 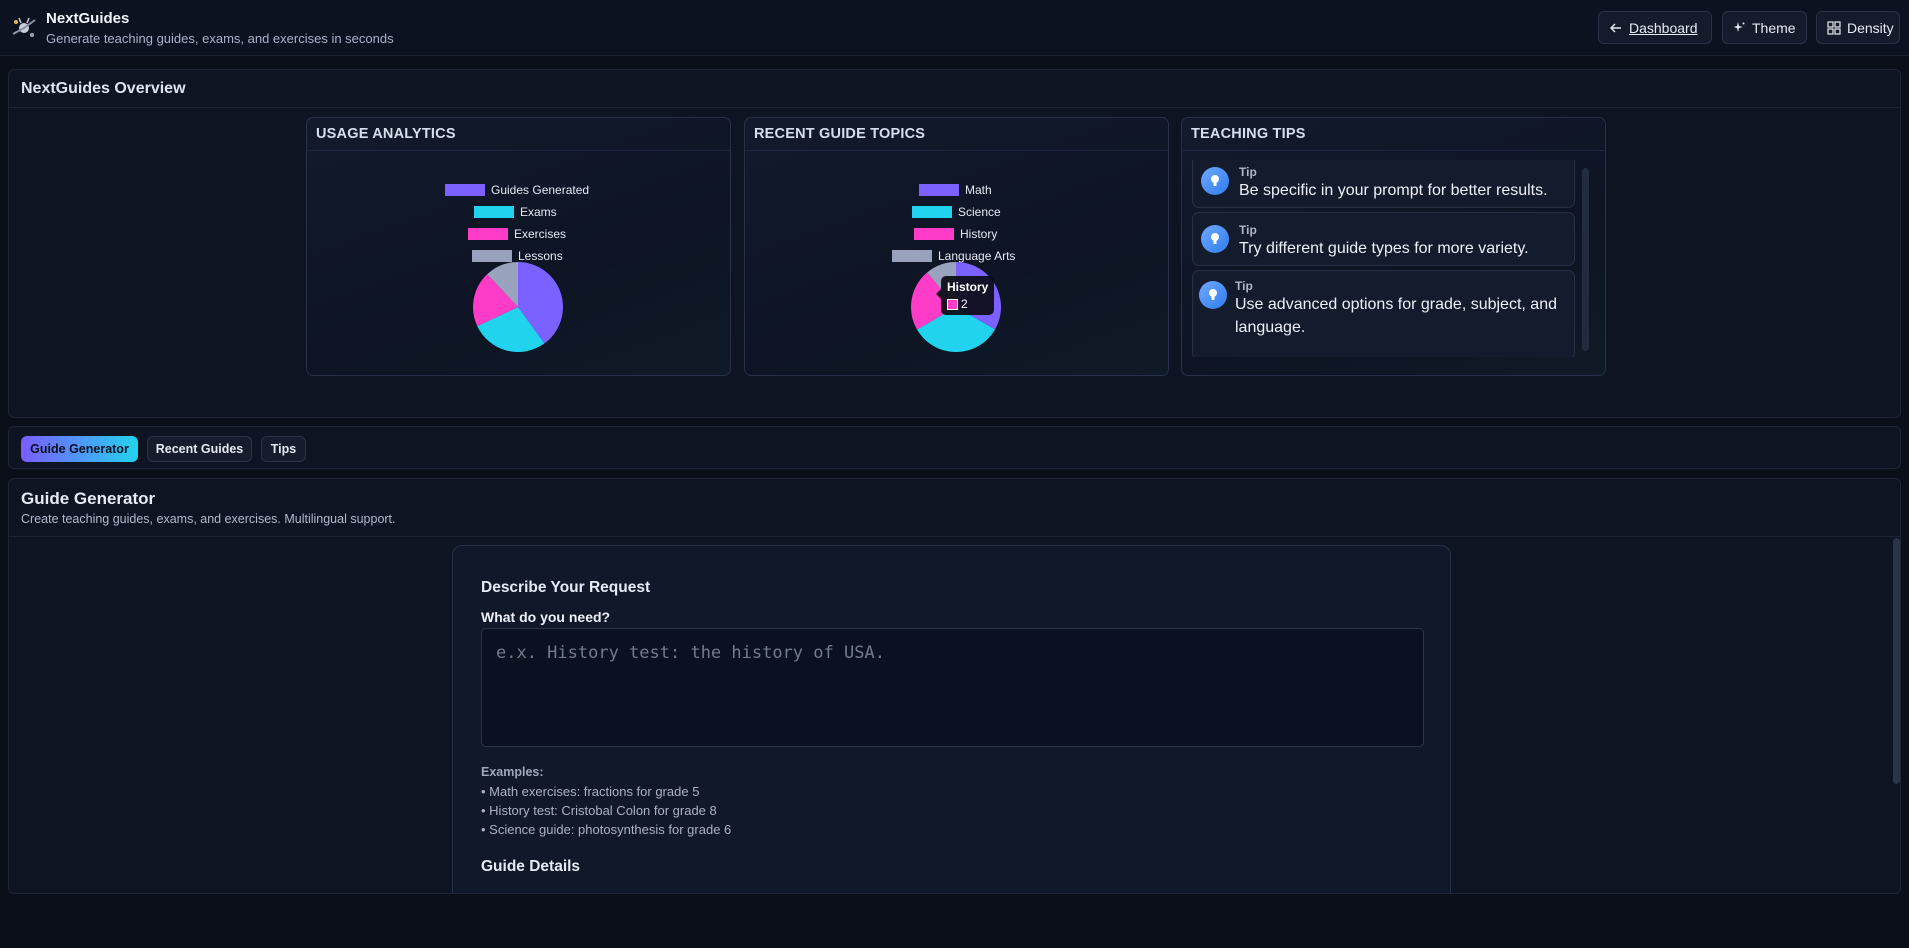 What do you see at coordinates (566, 587) in the screenshot?
I see `section-heading: Describe Your Request` at bounding box center [566, 587].